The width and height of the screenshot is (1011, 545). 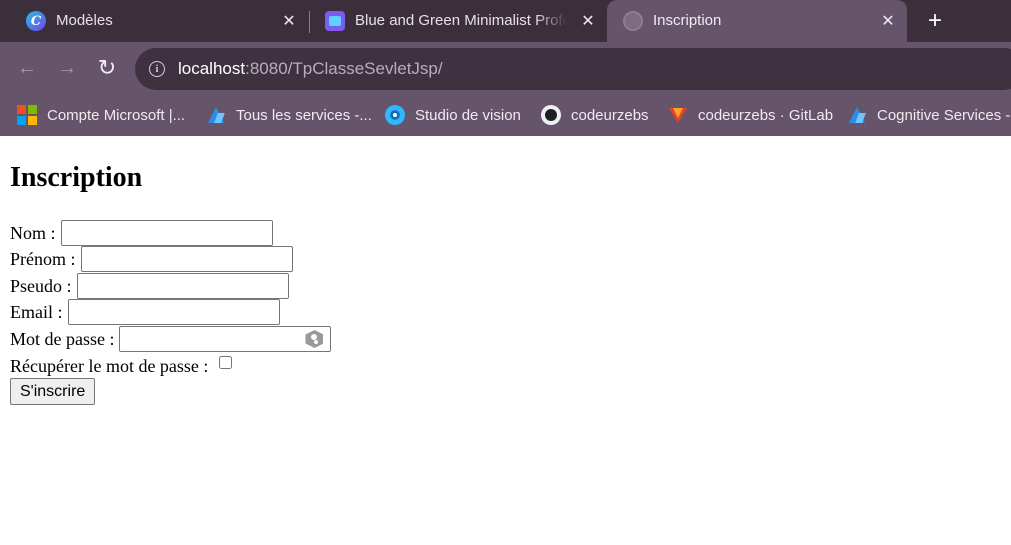 I want to click on back-arrow-icon: ←, so click(x=27, y=68).